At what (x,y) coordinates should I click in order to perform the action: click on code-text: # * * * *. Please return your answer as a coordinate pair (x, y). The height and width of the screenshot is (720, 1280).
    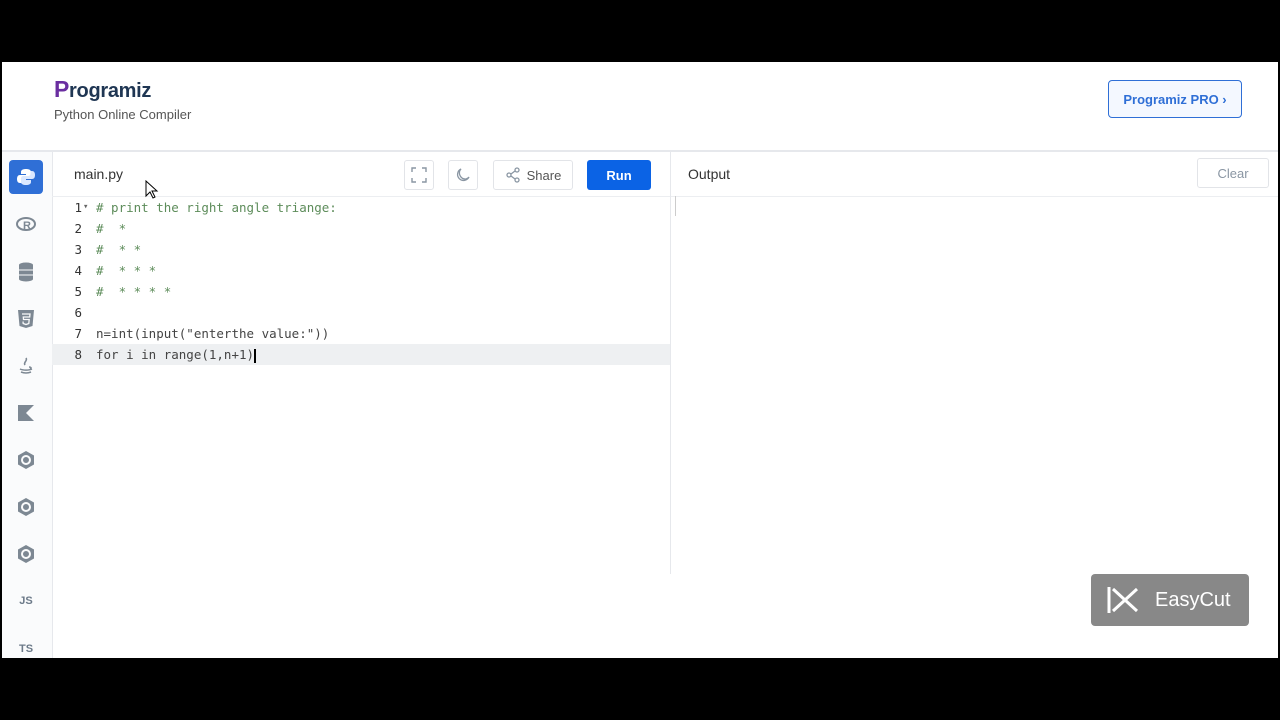
    Looking at the image, I should click on (134, 291).